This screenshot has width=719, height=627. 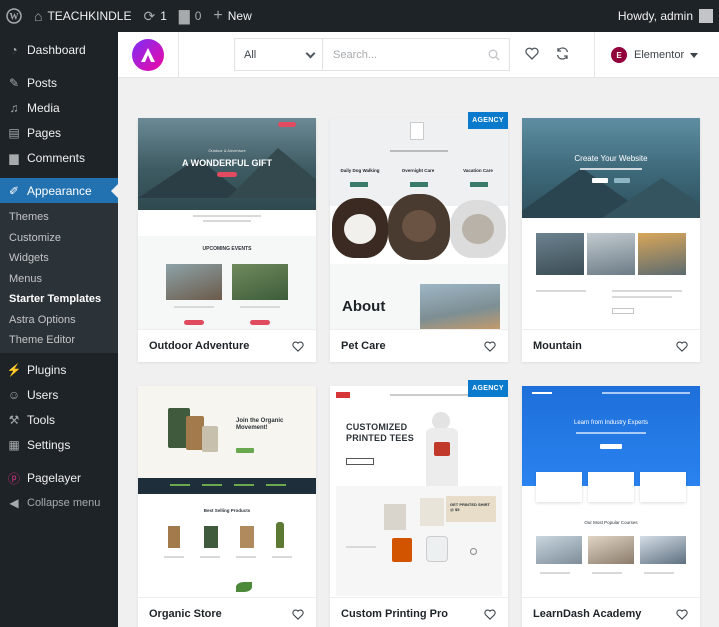 I want to click on shop-button, so click(x=360, y=461).